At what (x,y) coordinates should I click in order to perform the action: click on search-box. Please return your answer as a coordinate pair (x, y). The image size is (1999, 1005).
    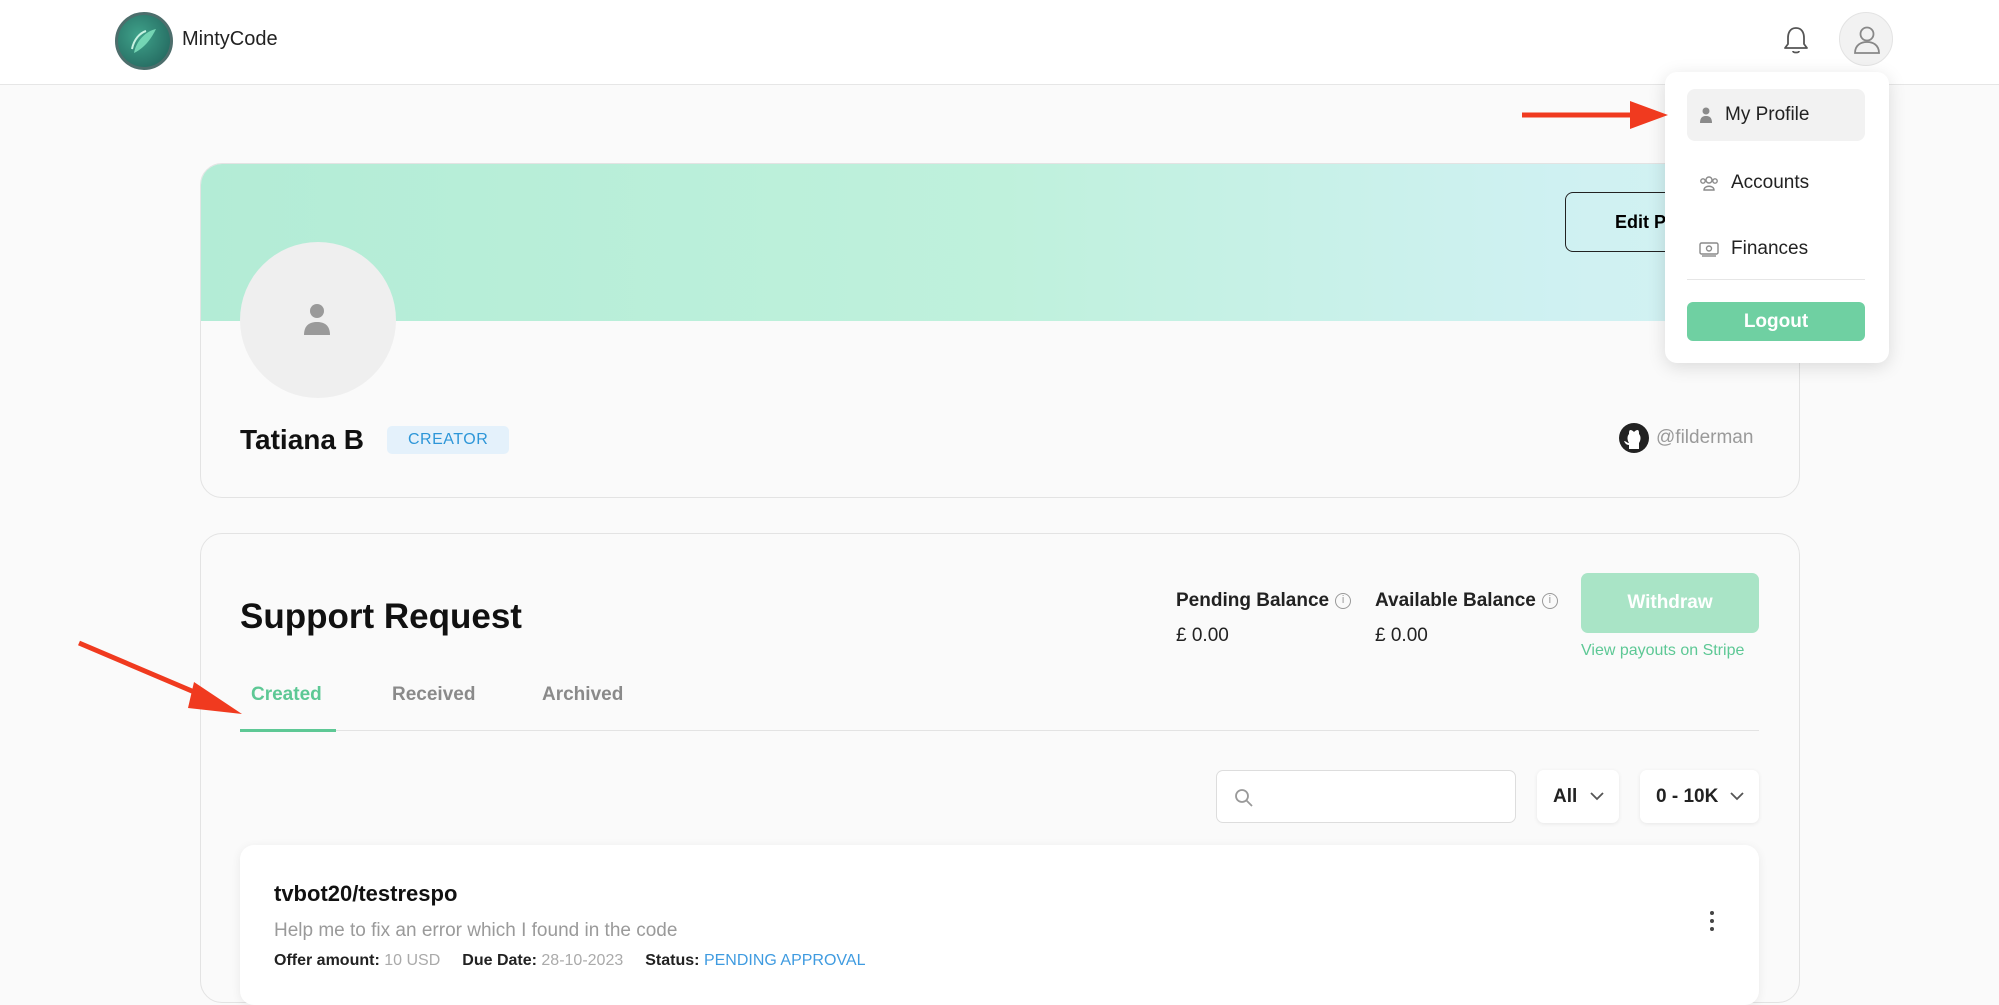
    Looking at the image, I should click on (1366, 796).